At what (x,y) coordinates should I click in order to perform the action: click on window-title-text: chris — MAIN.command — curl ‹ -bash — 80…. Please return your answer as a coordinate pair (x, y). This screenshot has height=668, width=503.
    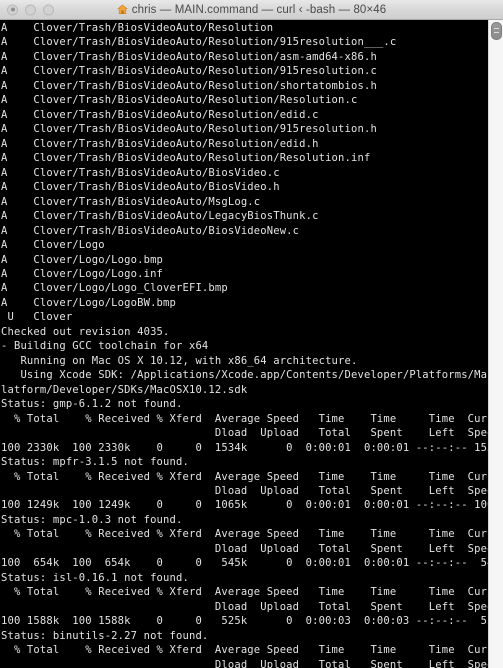
    Looking at the image, I should click on (259, 9).